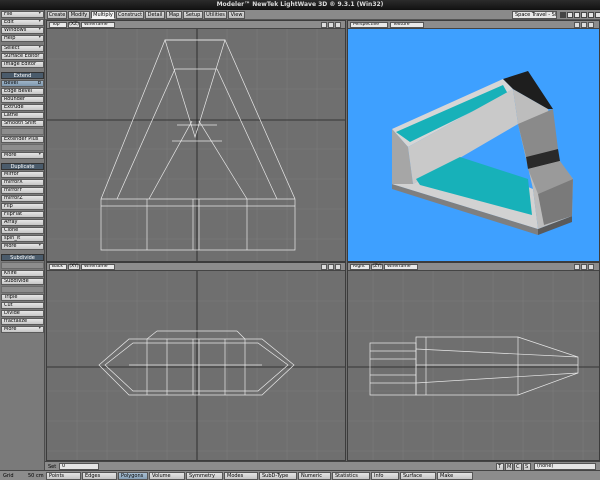  What do you see at coordinates (22, 313) in the screenshot?
I see `divide-button: Divide` at bounding box center [22, 313].